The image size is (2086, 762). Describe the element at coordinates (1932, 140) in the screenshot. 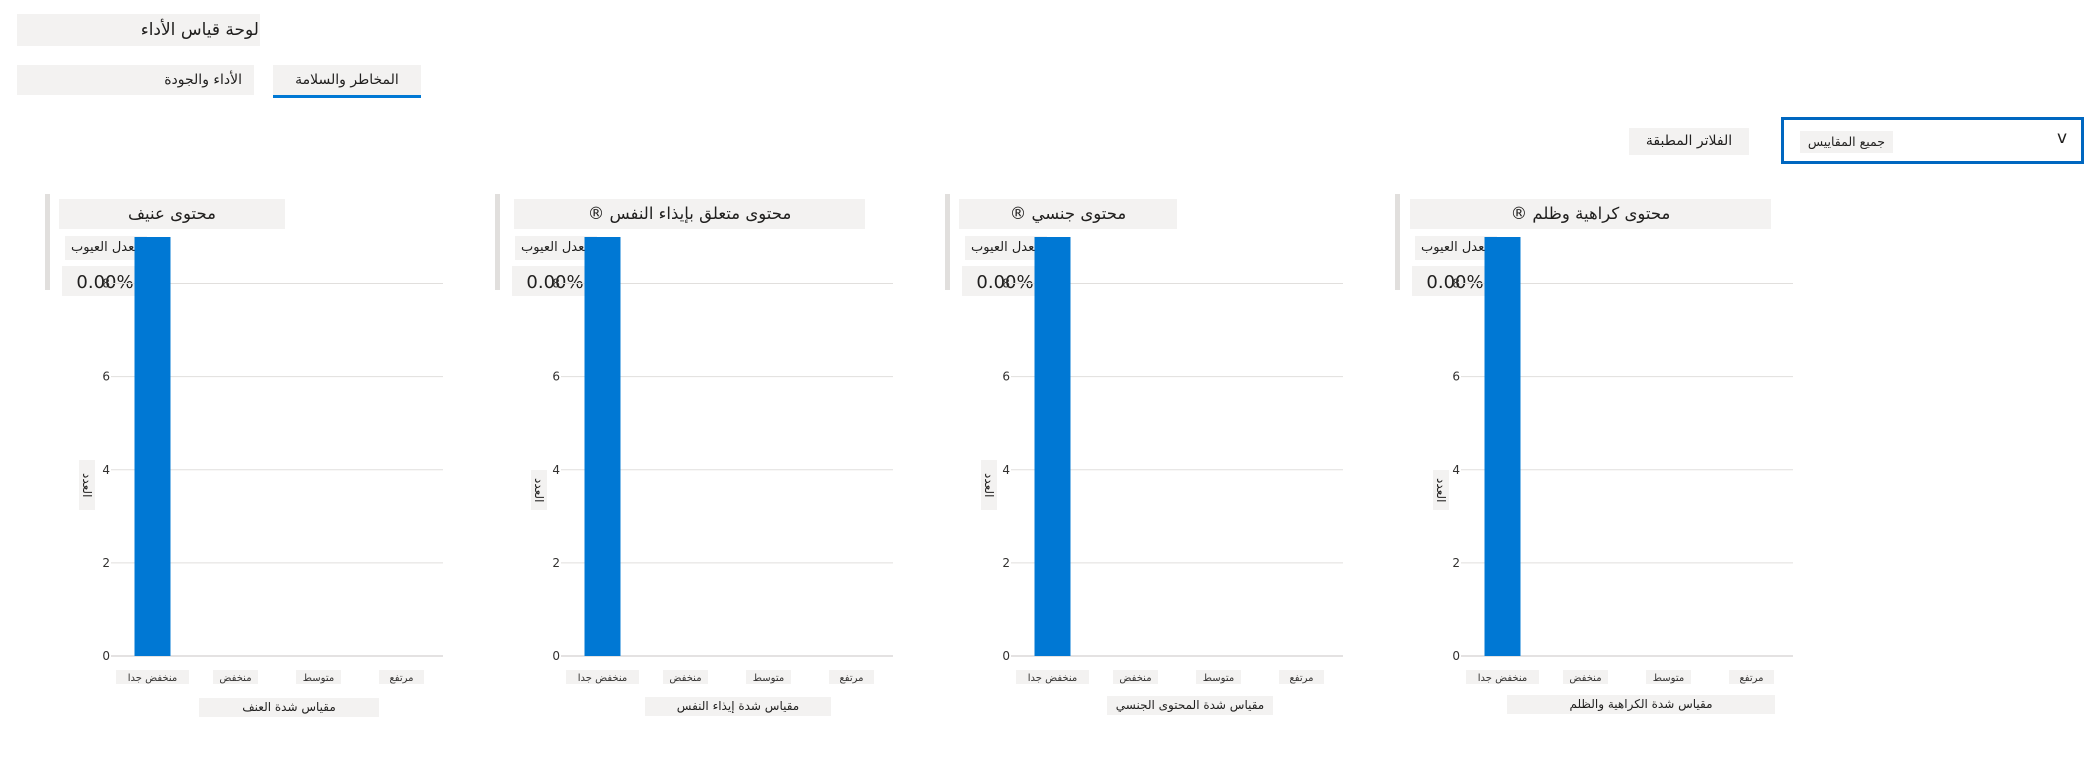

I see `metrics-filter-dropdown: جميع المقاييس v` at that location.